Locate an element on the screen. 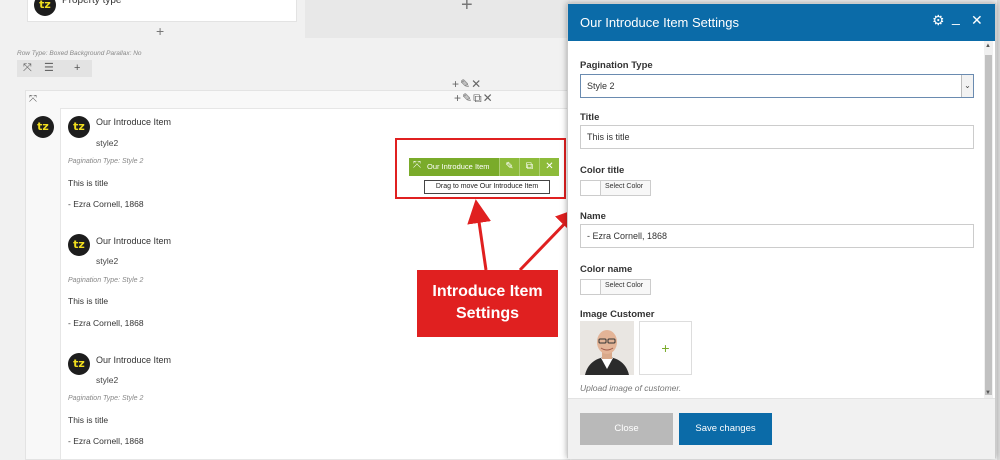 The image size is (1000, 460). pagination-type-select: Style 2 ⌄ is located at coordinates (777, 86).